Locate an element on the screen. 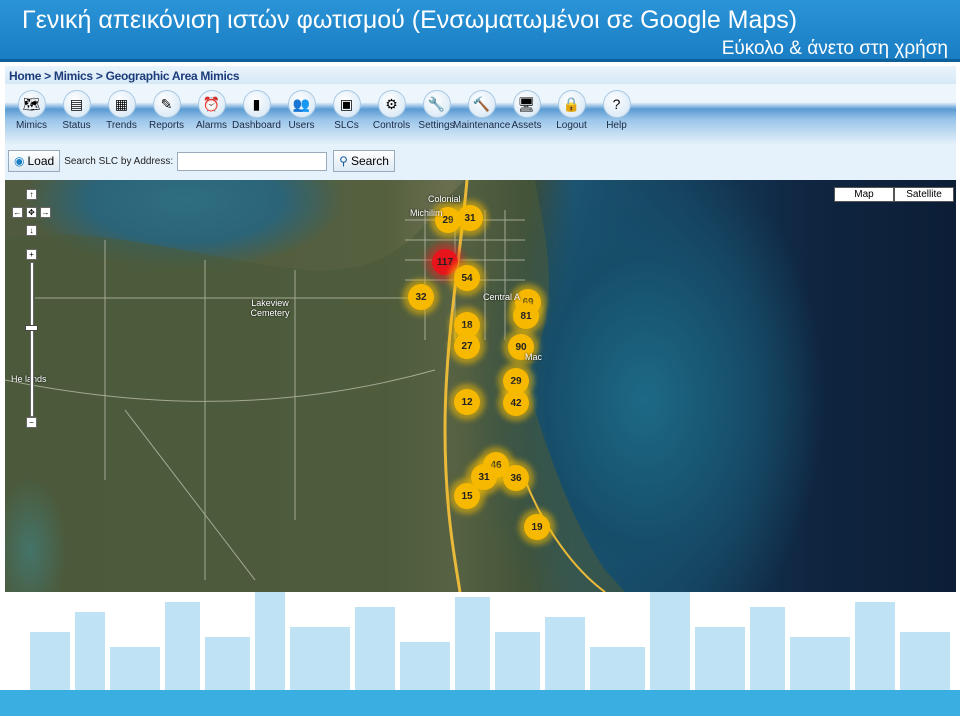 This screenshot has width=960, height=716. toolbar-controls-button: ⚙ Controls is located at coordinates (391, 114).